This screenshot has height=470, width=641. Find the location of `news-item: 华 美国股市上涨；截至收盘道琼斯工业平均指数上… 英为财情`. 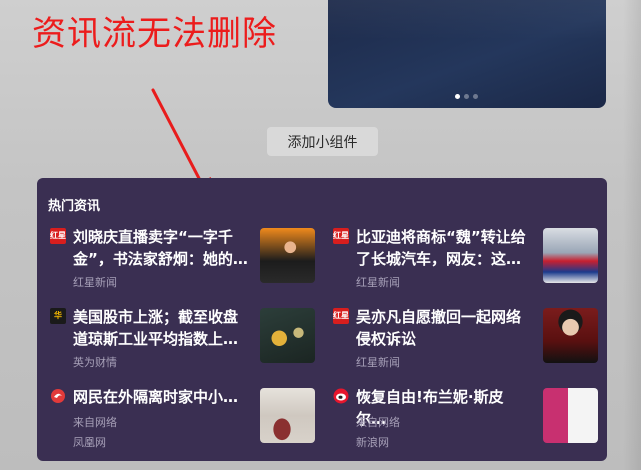

news-item: 华 美国股市上涨；截至收盘道琼斯工业平均指数上… 英为财情 is located at coordinates (182, 344).